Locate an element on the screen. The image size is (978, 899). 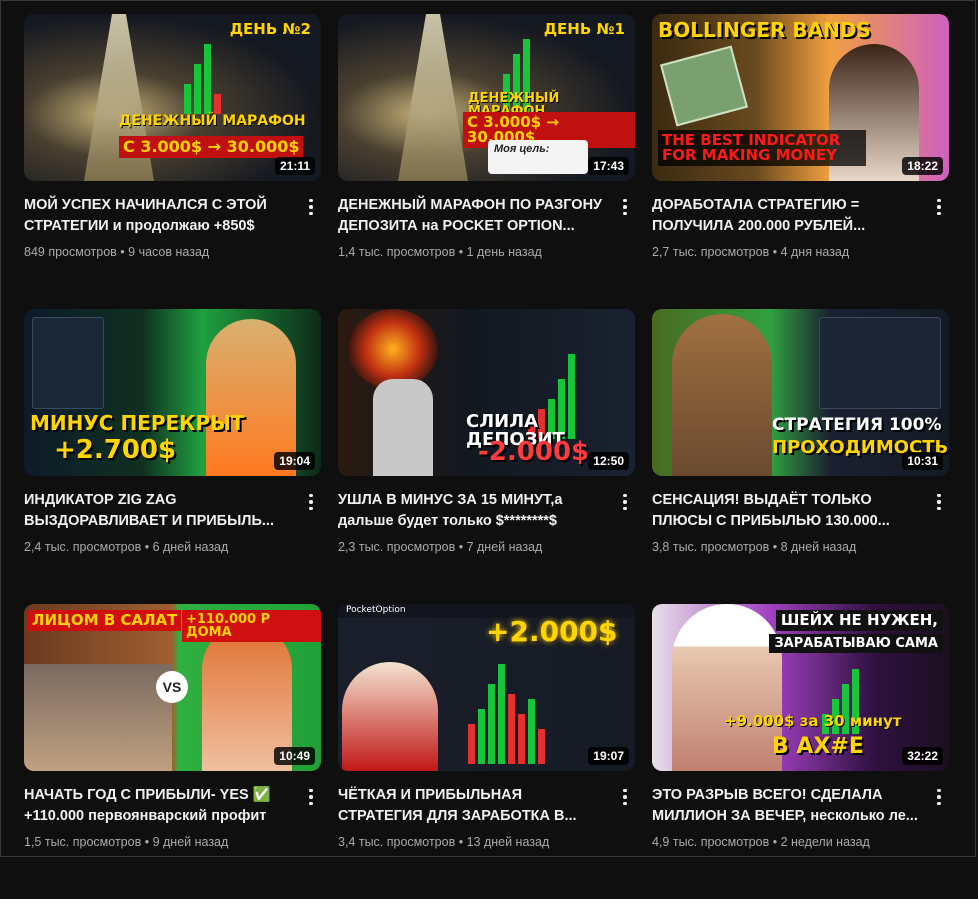
video-thumbnail: СТРАТЕГИЯ 100% ПРОХОДИМОСТЬ 10:31 is located at coordinates (800, 392).